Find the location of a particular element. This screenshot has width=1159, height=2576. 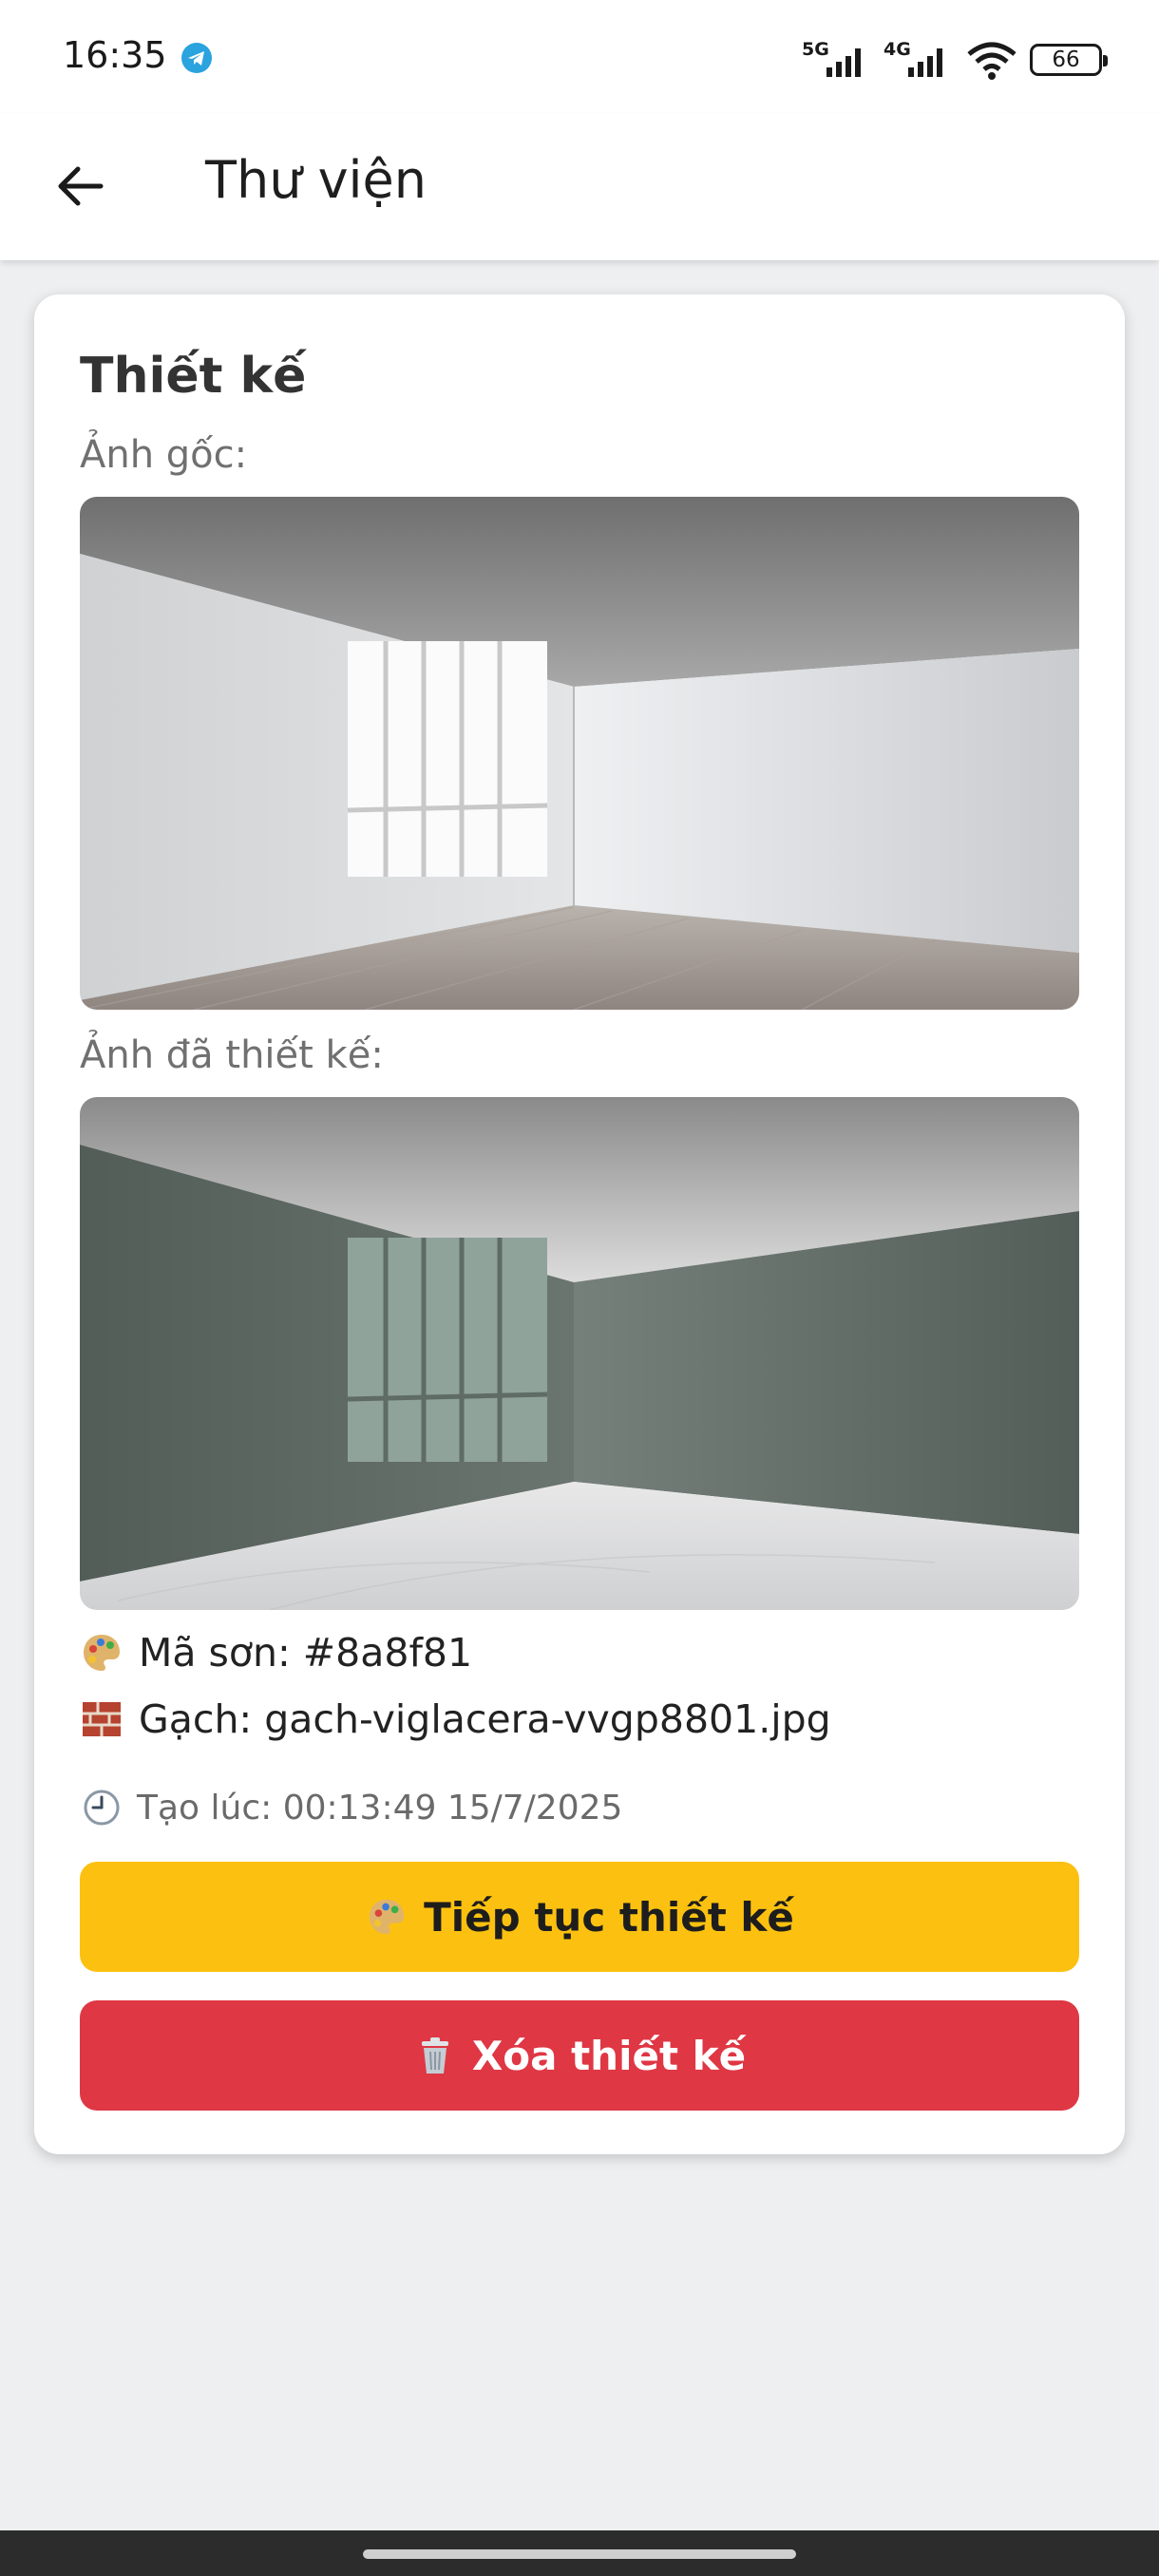

created-time-text: Tạo lúc: 00:13:49 15/7/2025 is located at coordinates (380, 1808).